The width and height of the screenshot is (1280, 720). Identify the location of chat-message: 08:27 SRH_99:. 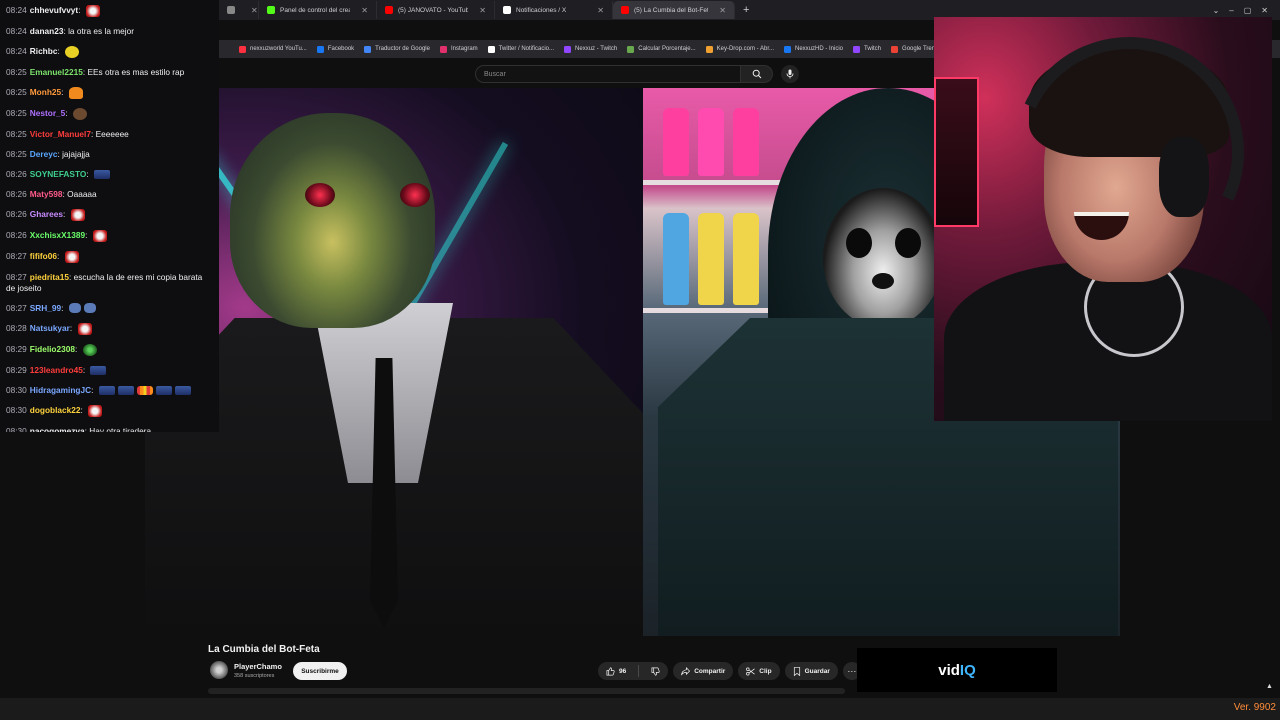
(109, 308).